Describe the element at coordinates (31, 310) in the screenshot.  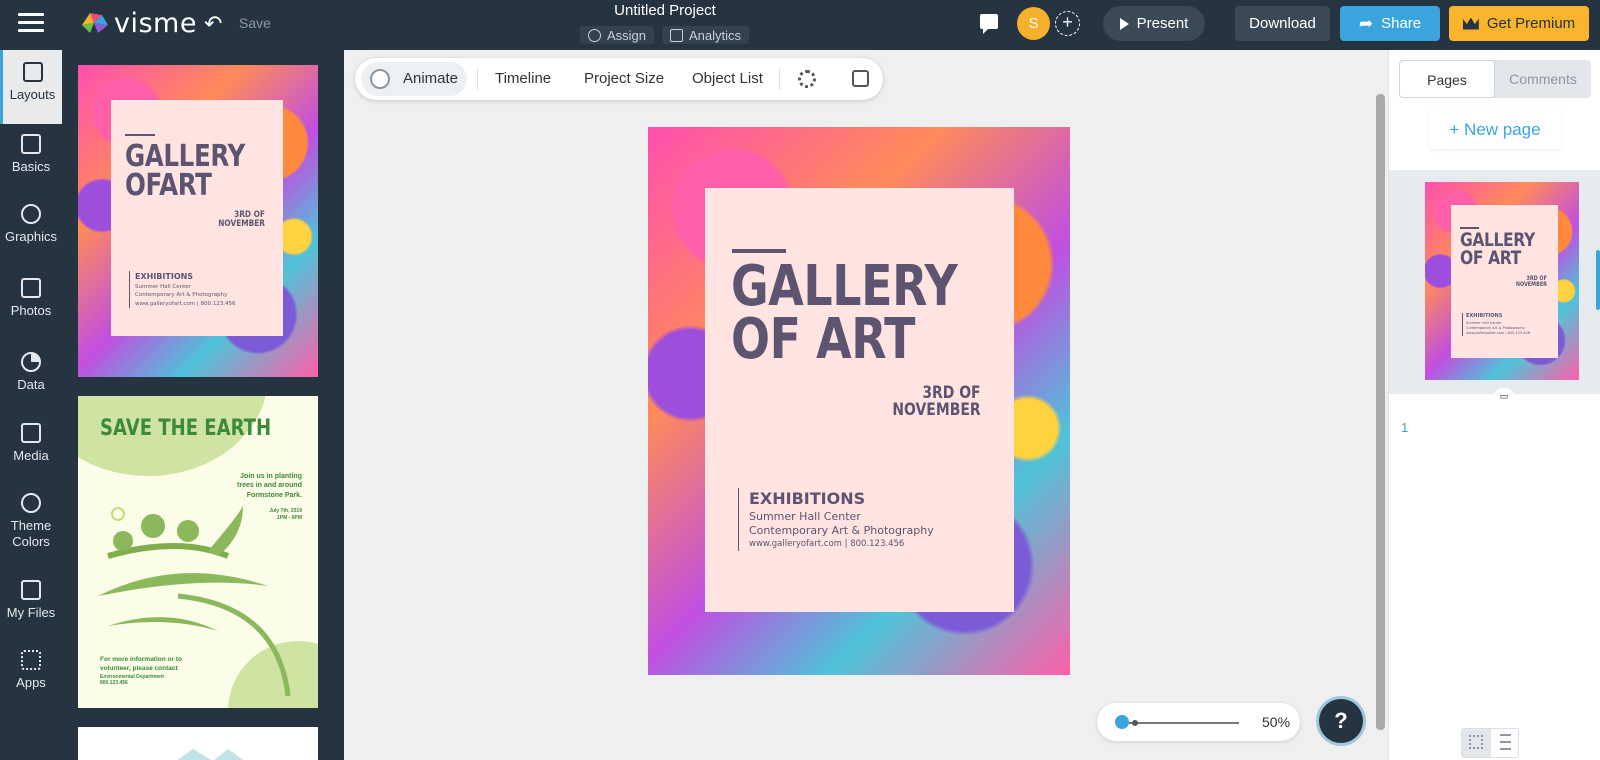
I see `sidebar-item-label: Photos` at that location.